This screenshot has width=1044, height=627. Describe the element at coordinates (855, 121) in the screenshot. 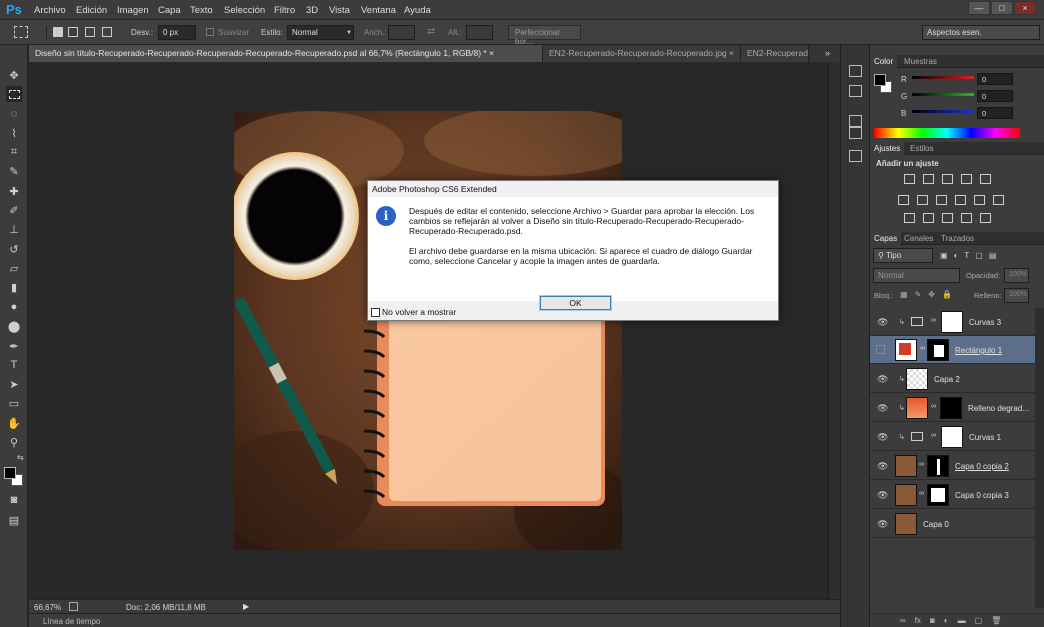

I see `actions-icon` at that location.